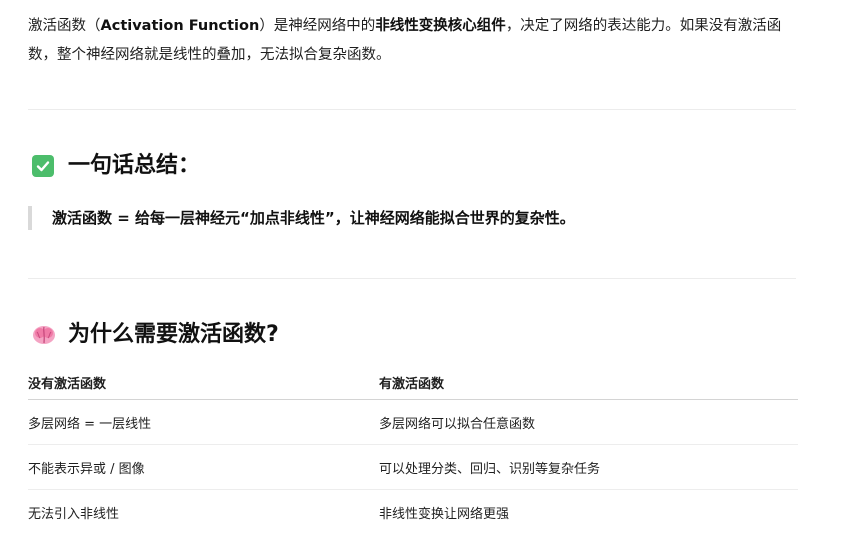 The height and width of the screenshot is (541, 854). I want to click on table-header-without: 没有激活函数, so click(203, 383).